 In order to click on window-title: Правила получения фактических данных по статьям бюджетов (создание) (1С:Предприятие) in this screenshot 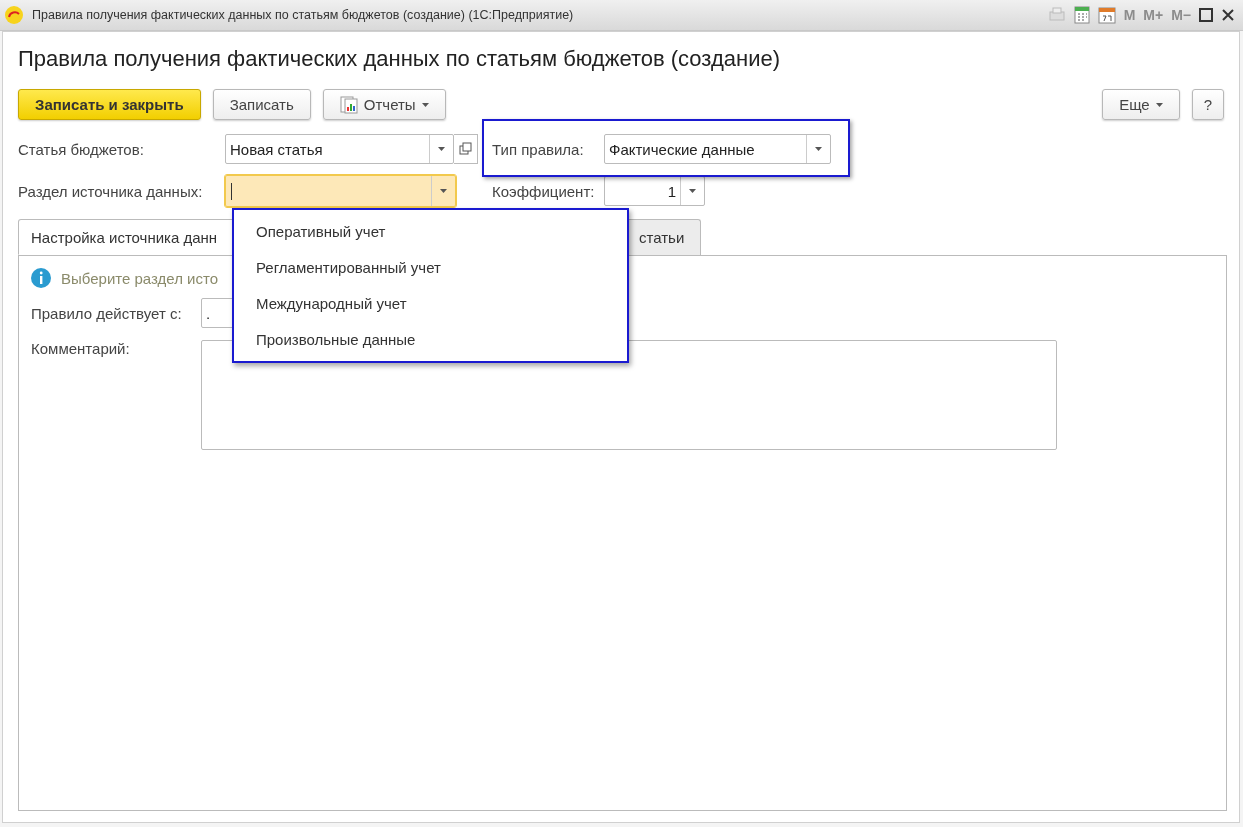, I will do `click(303, 15)`.